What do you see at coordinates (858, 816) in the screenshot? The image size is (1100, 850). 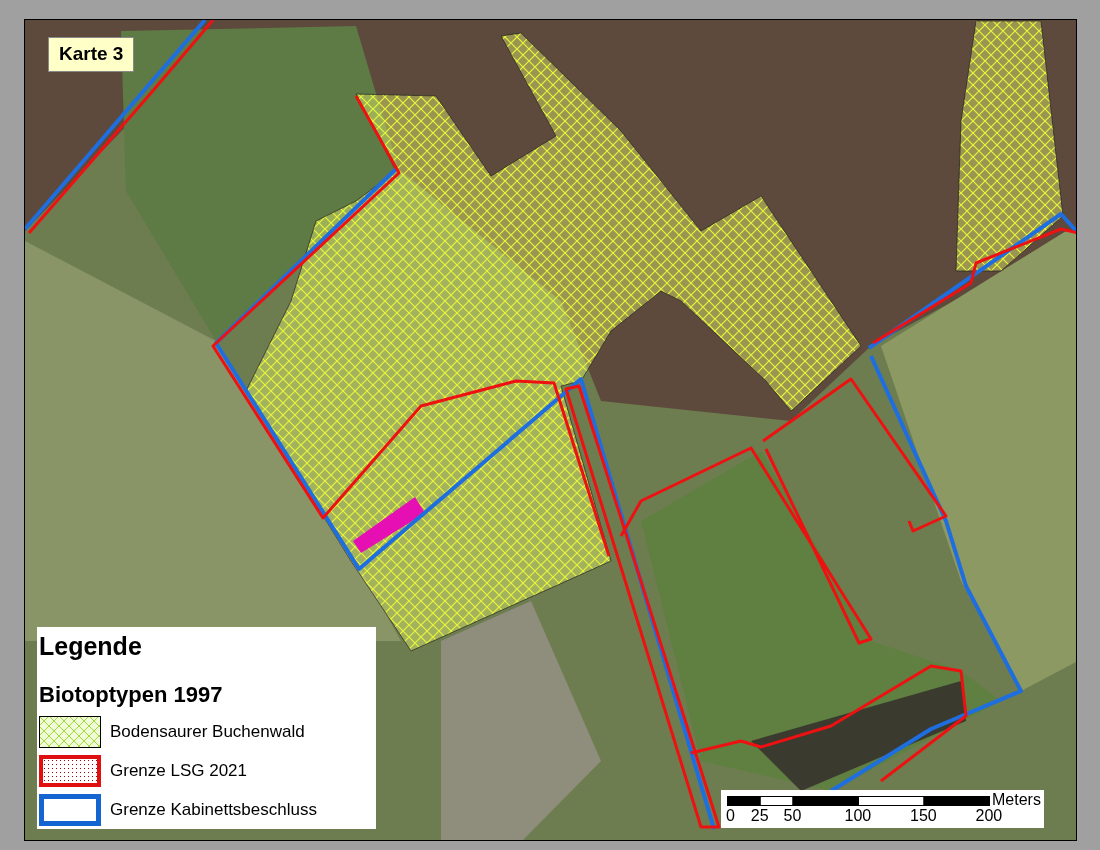 I see `scale-label: 100` at bounding box center [858, 816].